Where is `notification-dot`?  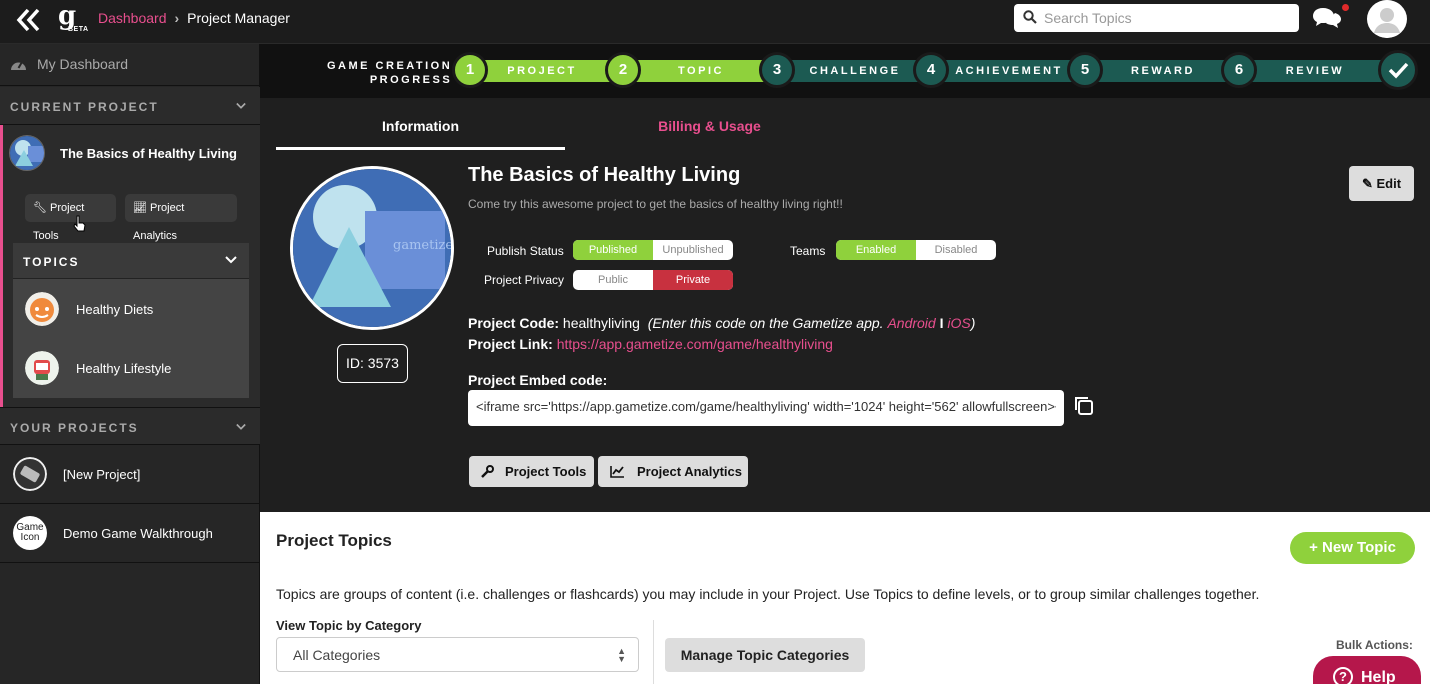
notification-dot is located at coordinates (1345, 7).